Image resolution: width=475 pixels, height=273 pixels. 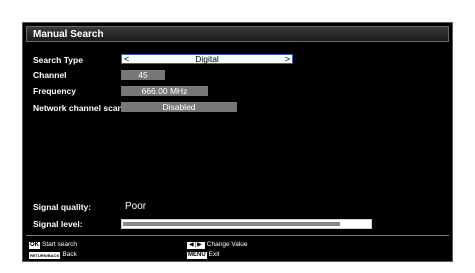 I want to click on arrow-right-icon: >, so click(x=287, y=59).